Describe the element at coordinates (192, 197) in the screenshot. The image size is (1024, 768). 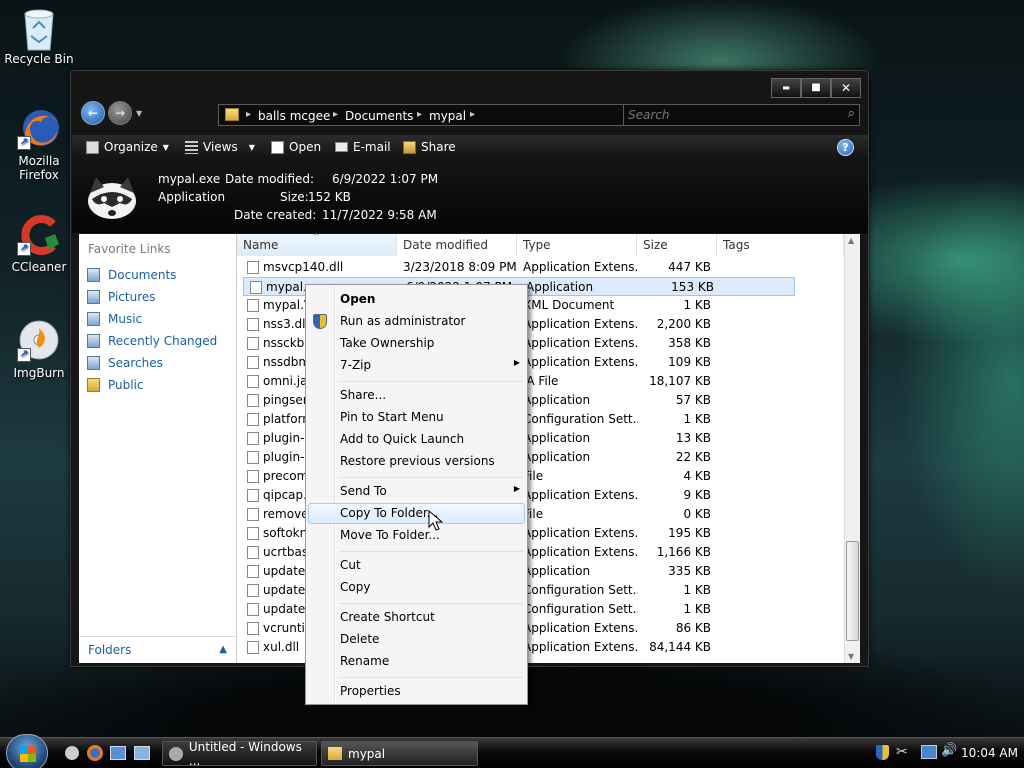
I see `details-type: Application` at that location.